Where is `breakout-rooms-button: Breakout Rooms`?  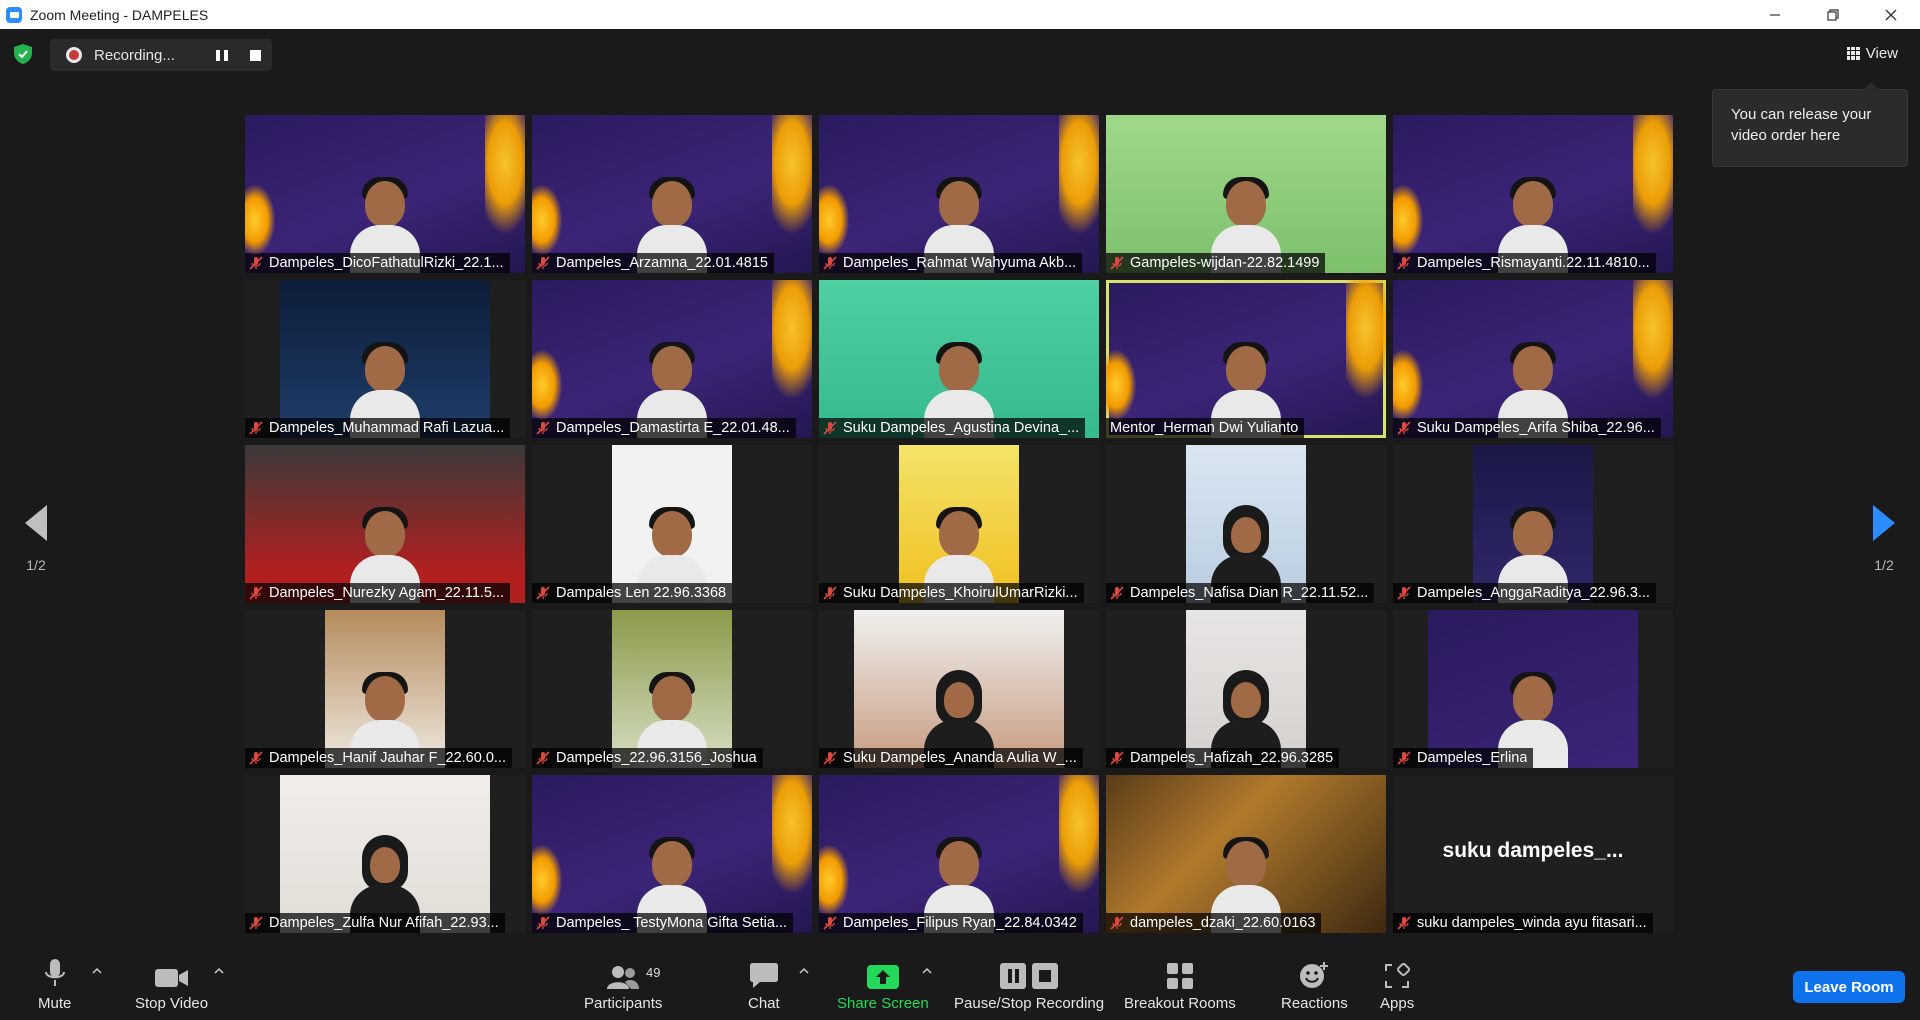
breakout-rooms-button: Breakout Rooms is located at coordinates (1180, 985).